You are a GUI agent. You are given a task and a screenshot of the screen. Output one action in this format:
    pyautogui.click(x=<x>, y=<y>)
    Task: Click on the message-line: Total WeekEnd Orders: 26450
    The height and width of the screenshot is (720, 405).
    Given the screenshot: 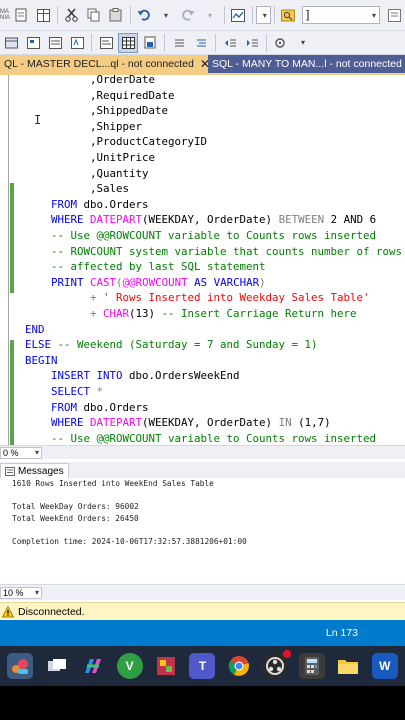 What is the action you would take?
    pyautogui.click(x=75, y=518)
    